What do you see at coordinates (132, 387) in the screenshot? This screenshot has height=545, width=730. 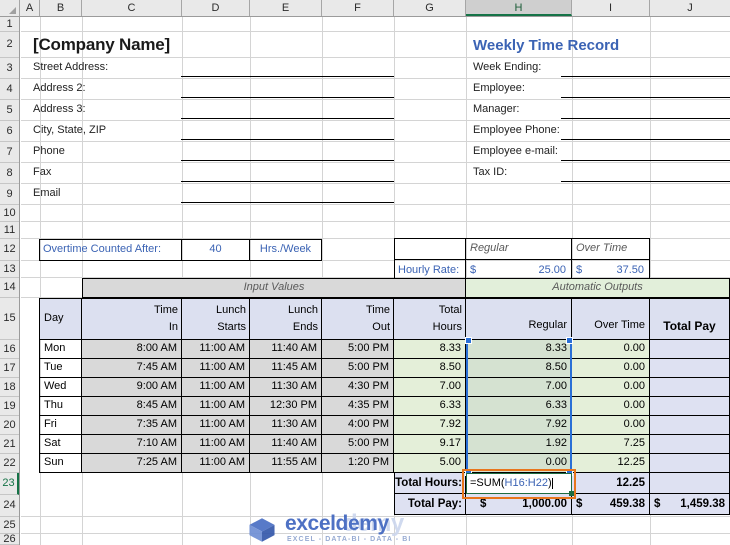 I see `cell-time-in: 9:00 AM` at bounding box center [132, 387].